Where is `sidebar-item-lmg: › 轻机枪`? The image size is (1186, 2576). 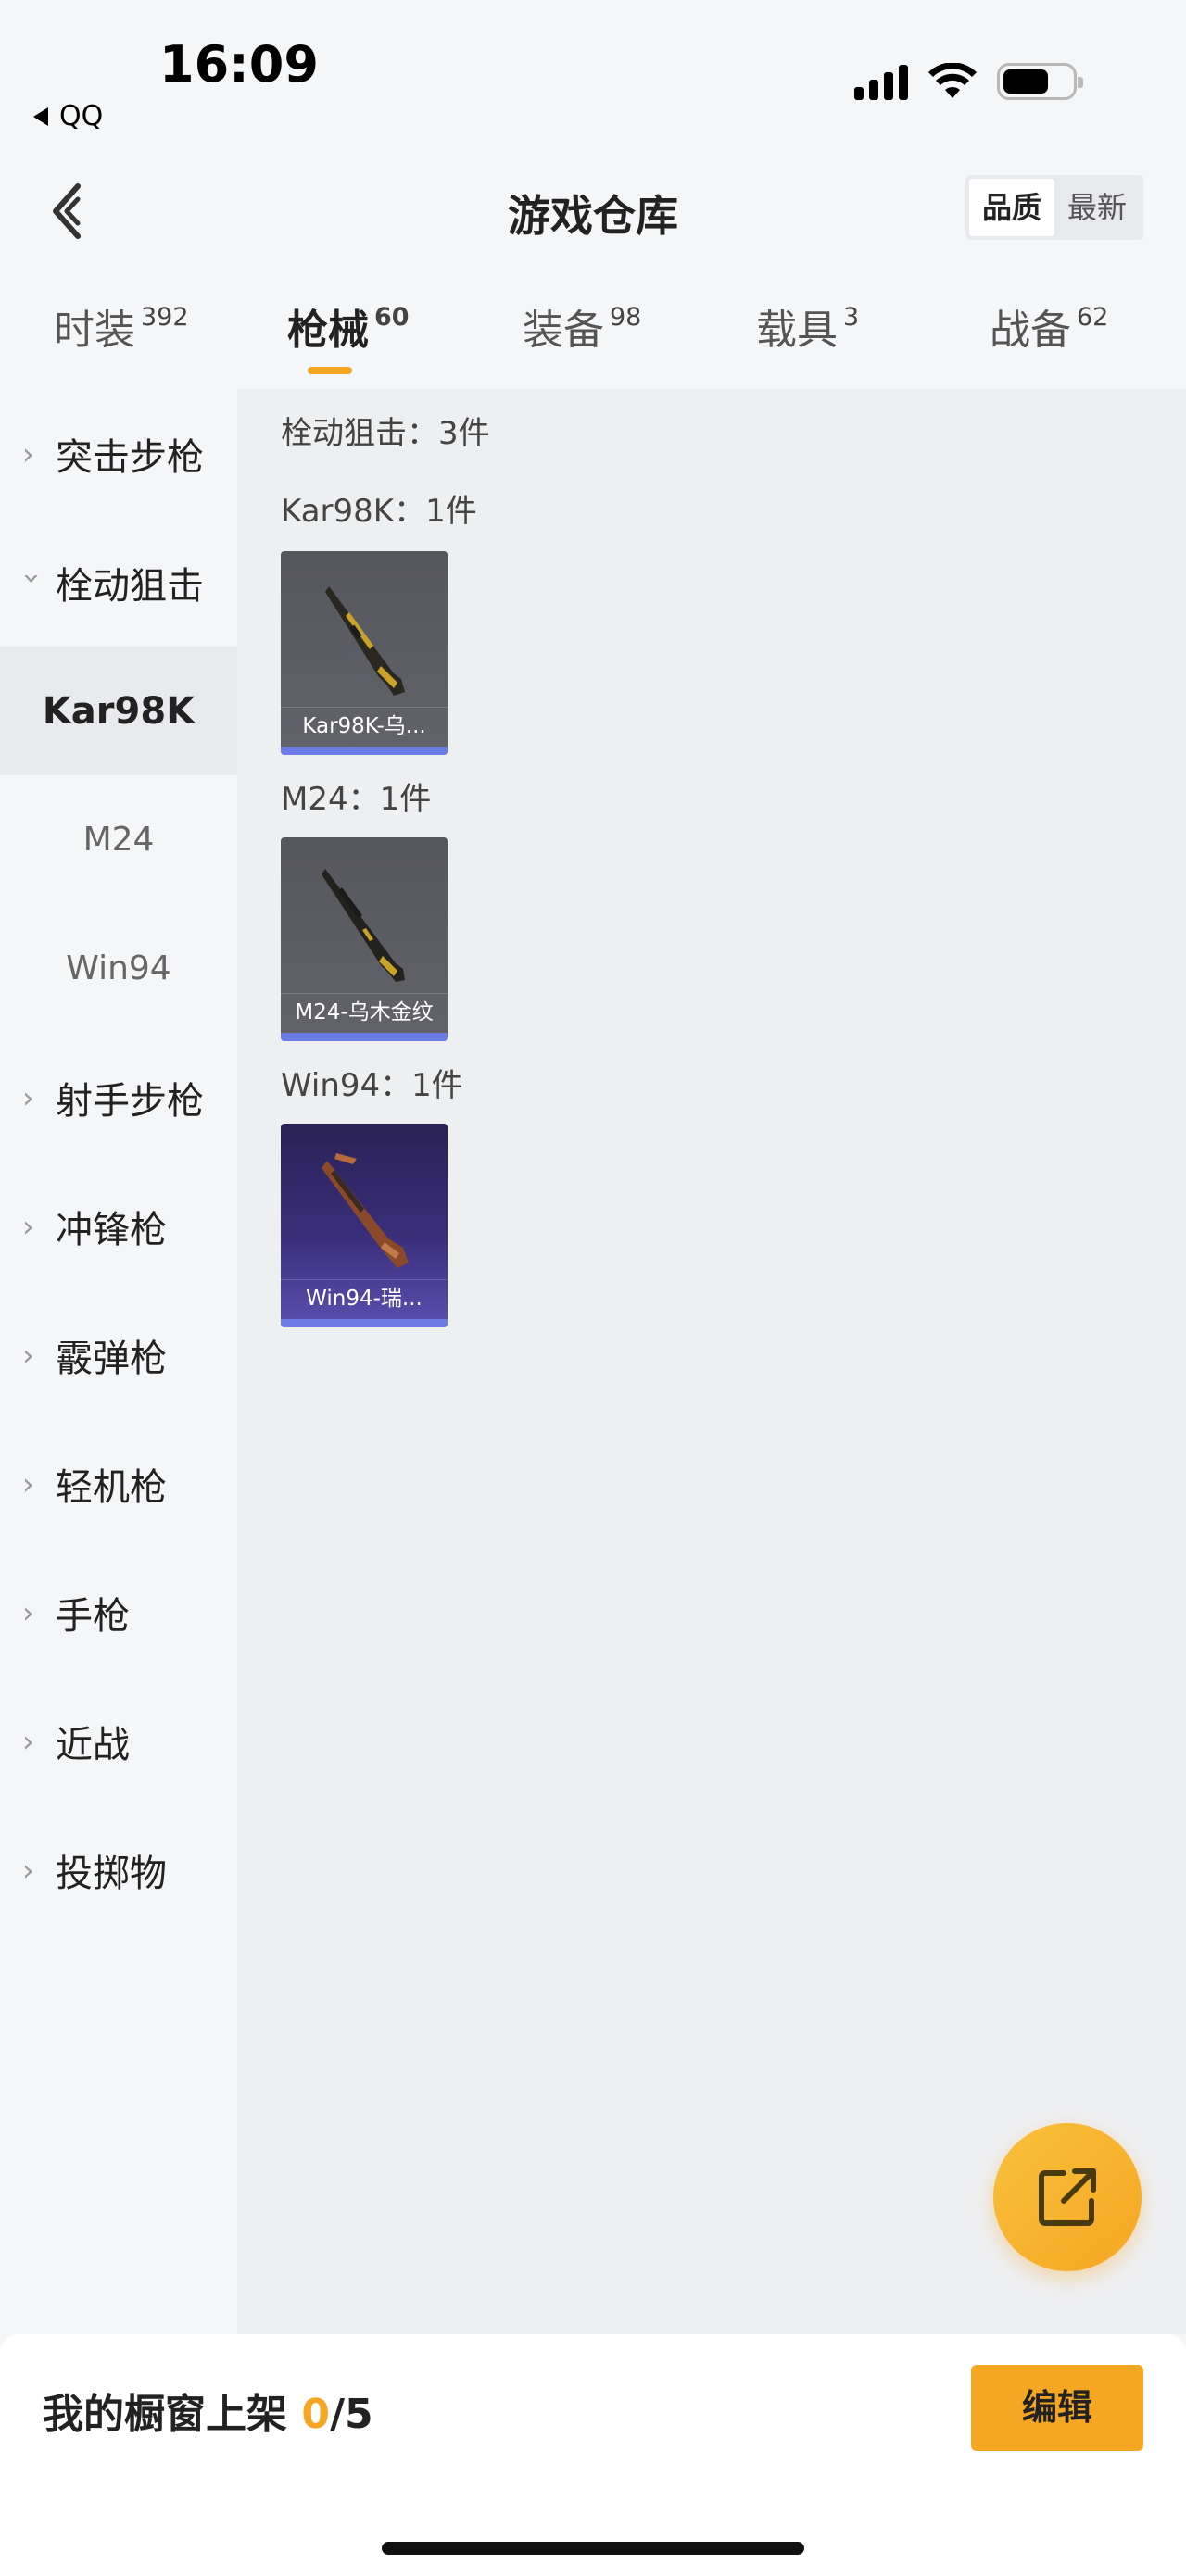
sidebar-item-lmg: › 轻机枪 is located at coordinates (118, 1483).